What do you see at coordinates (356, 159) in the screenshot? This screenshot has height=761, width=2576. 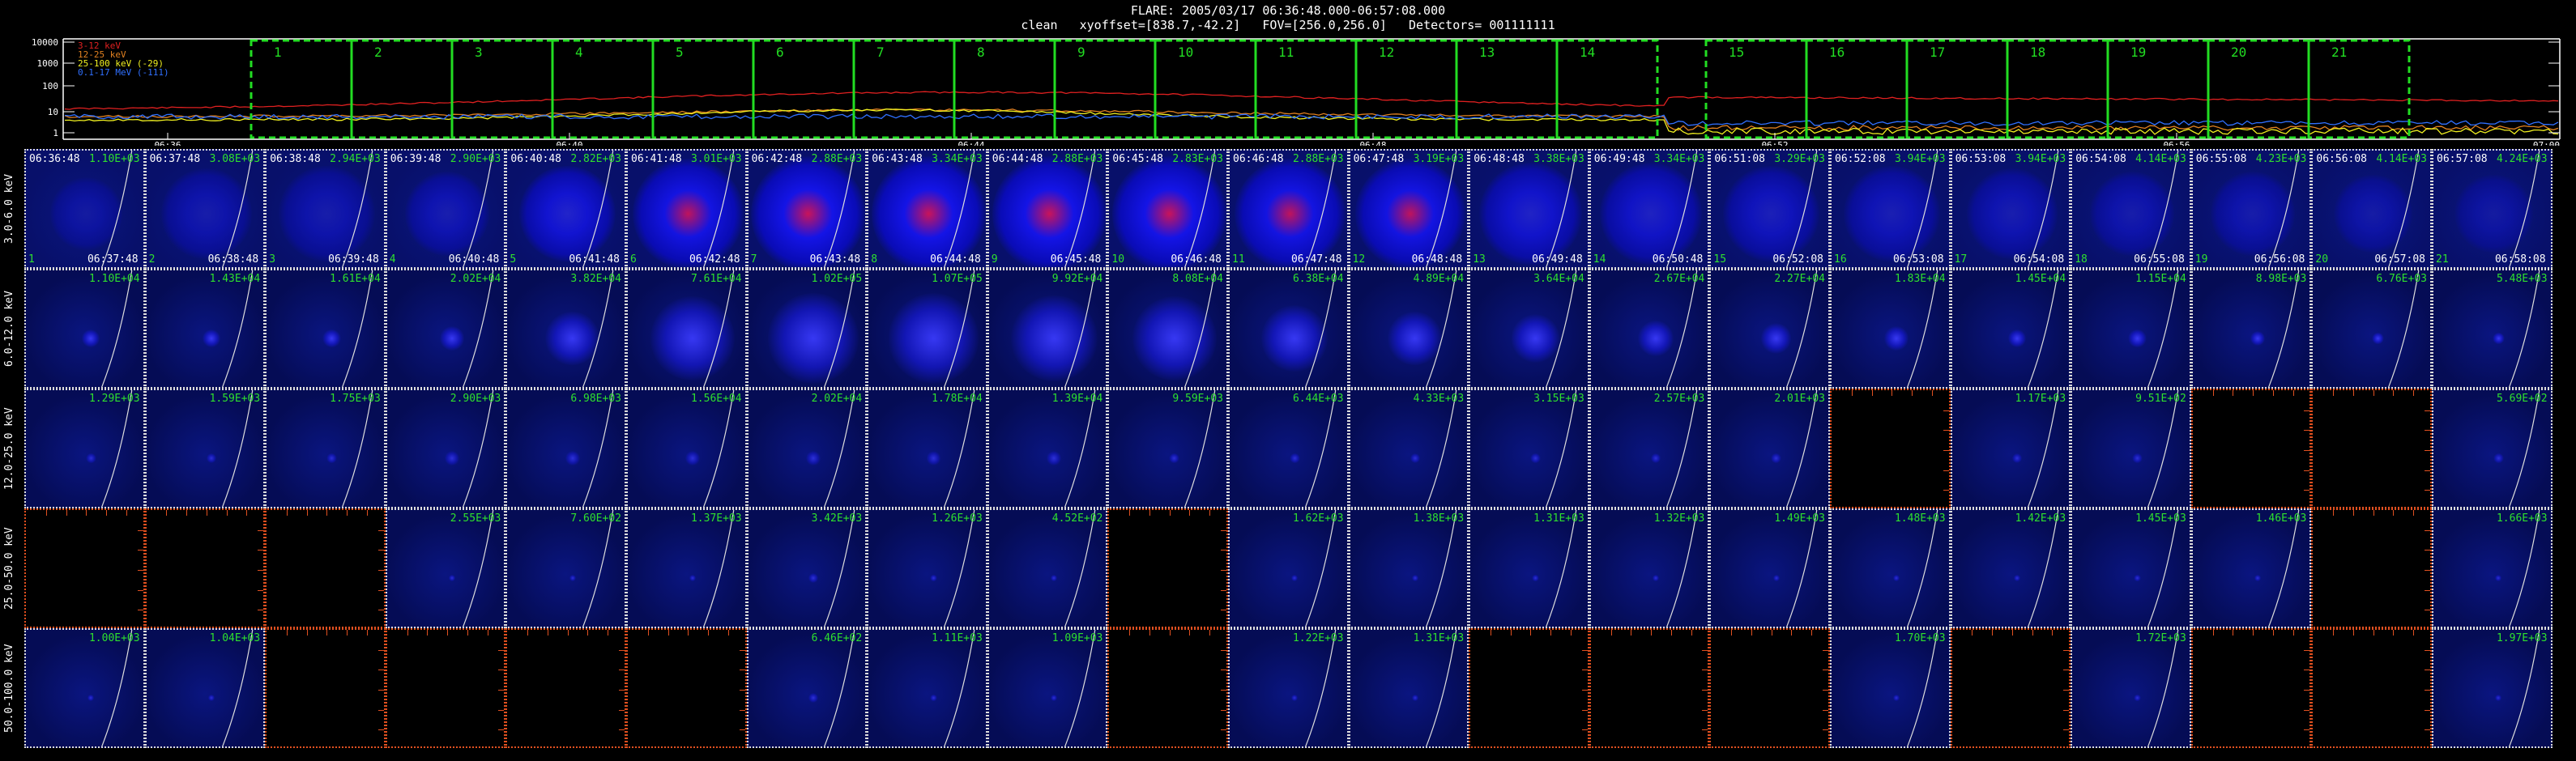 I see `peak-flux: 2.94E+03` at bounding box center [356, 159].